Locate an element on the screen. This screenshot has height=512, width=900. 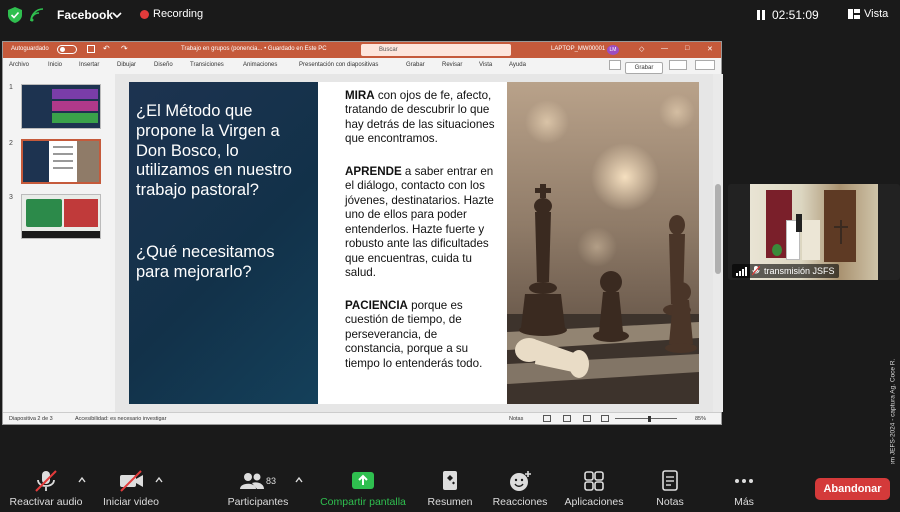
summary-label: Resumen is located at coordinates (450, 502).